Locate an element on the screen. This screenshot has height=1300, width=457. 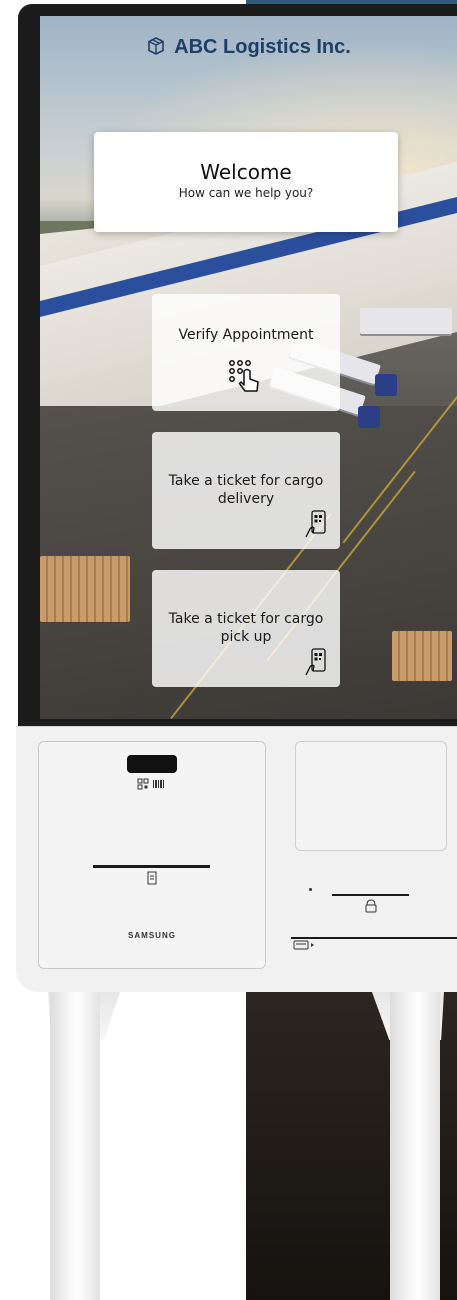
welcome-subtitle: How can we help you? is located at coordinates (246, 193).